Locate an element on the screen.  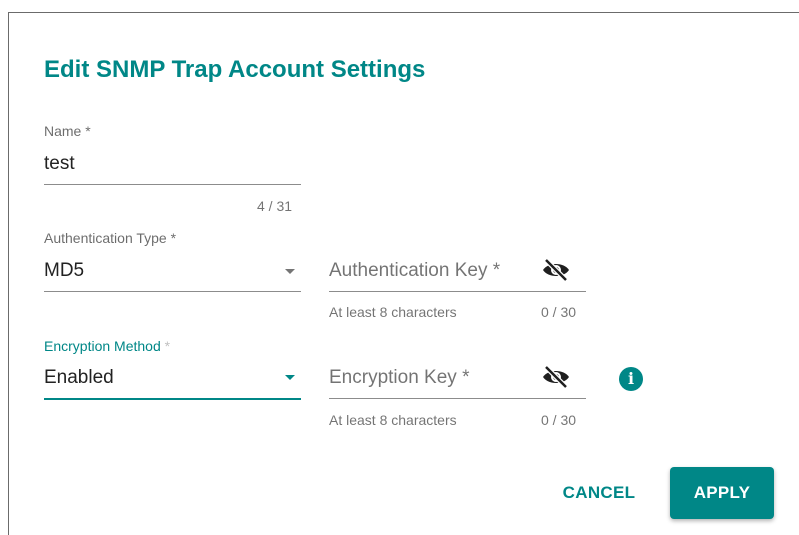
info-icon: i is located at coordinates (631, 379).